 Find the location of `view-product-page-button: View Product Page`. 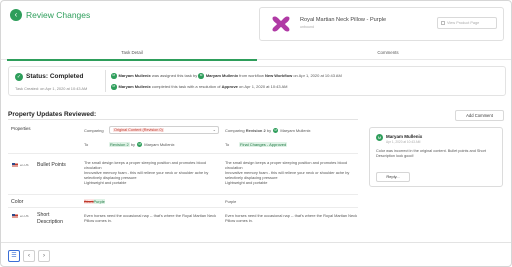

view-product-page-button: View Product Page is located at coordinates (467, 23).